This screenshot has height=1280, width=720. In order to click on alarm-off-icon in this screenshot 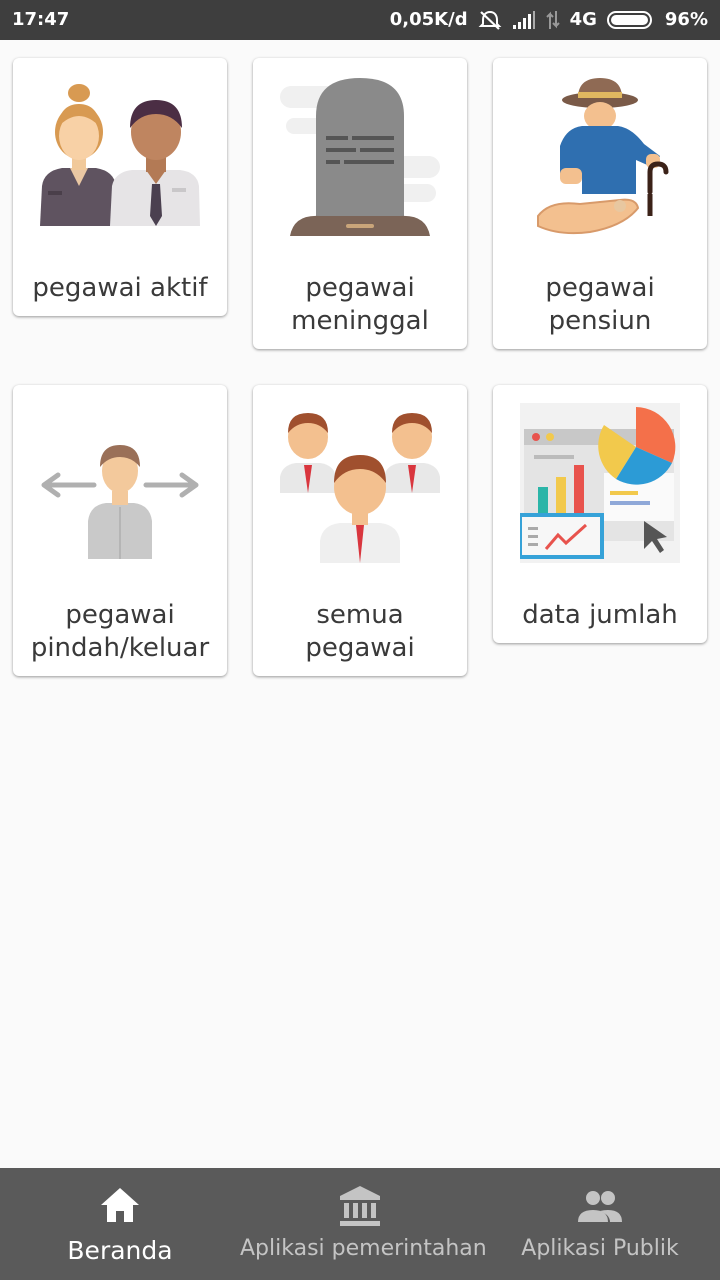, I will do `click(490, 20)`.